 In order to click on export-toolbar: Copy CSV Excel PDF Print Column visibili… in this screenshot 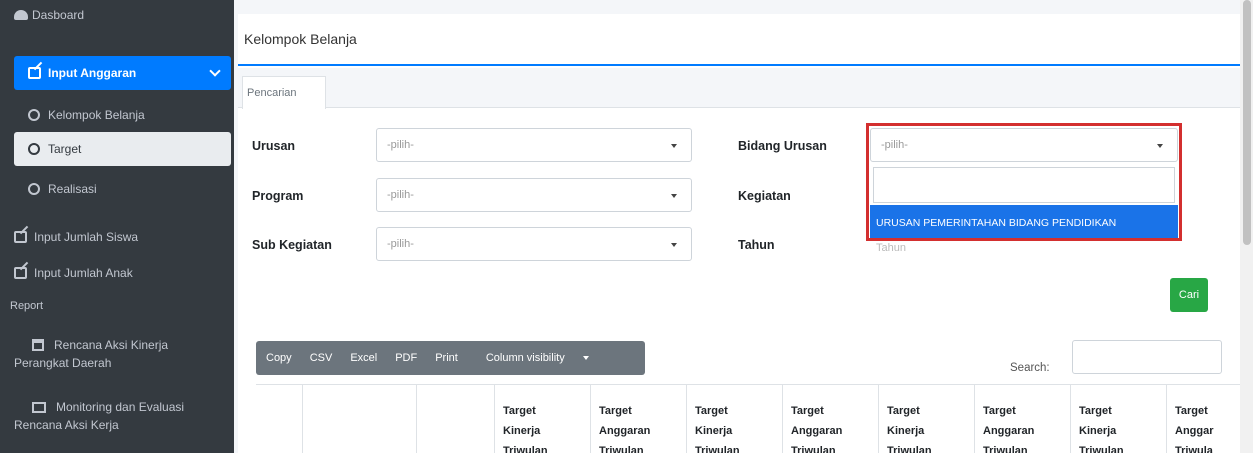, I will do `click(450, 358)`.